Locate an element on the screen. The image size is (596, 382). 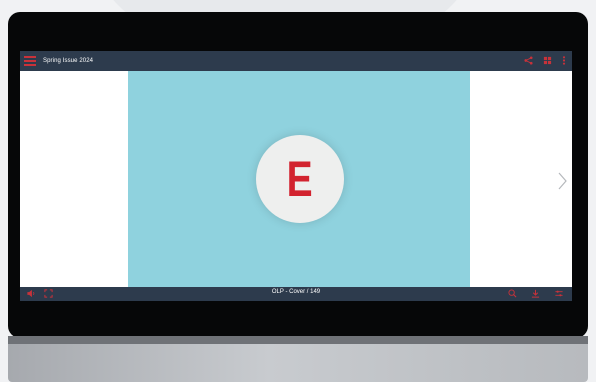
page-indicator: OLP - Cover / 149 is located at coordinates (296, 292).